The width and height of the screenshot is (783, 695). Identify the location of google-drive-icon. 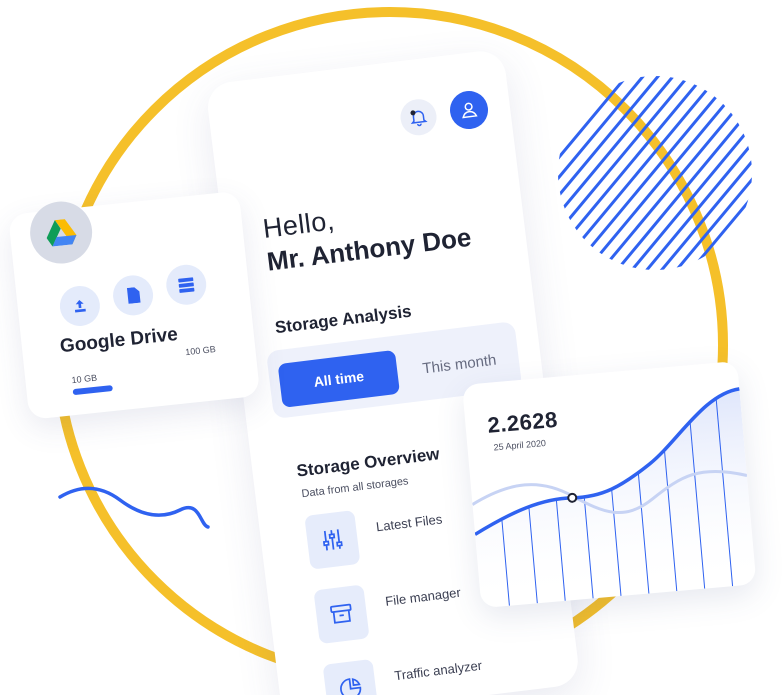
(61, 233).